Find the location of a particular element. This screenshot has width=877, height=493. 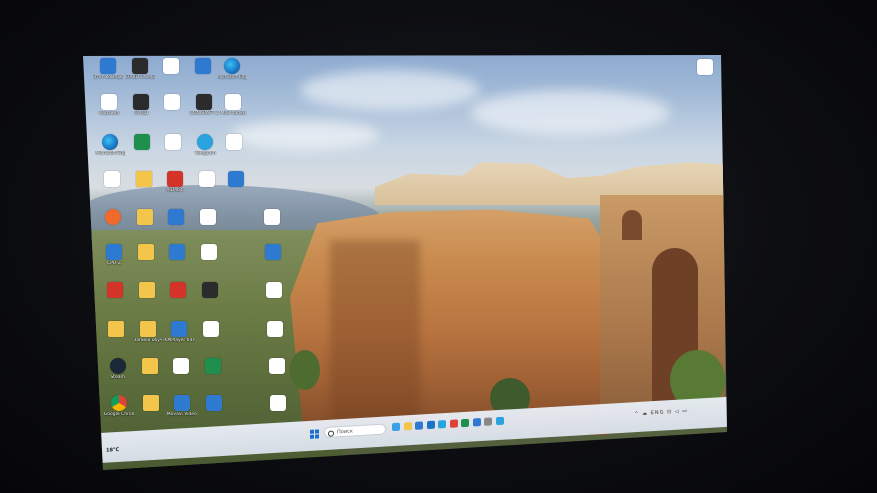

desktop-icon: Корзина is located at coordinates (109, 105).